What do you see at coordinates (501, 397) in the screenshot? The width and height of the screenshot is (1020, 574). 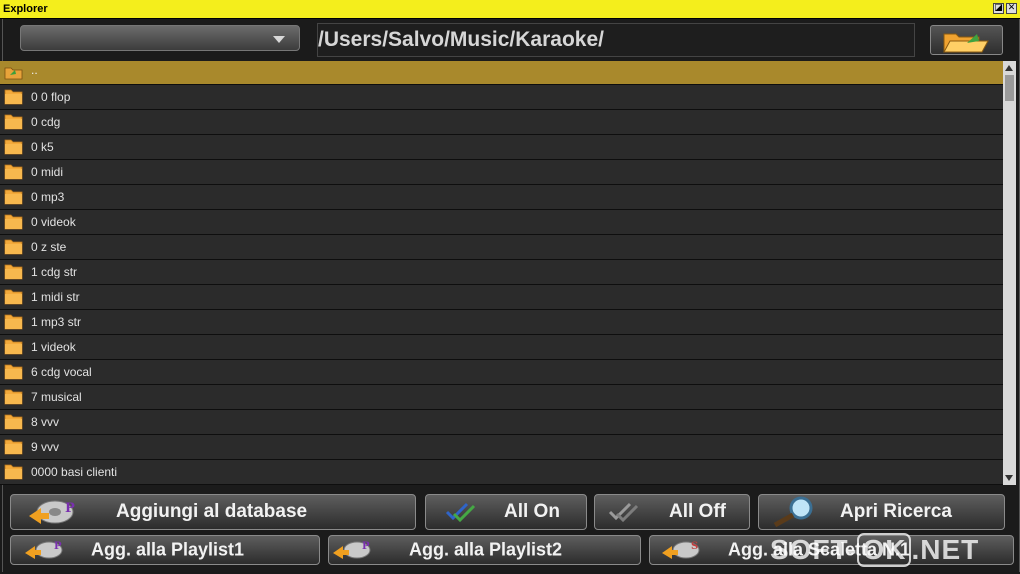 I see `list-item: 7 musical` at bounding box center [501, 397].